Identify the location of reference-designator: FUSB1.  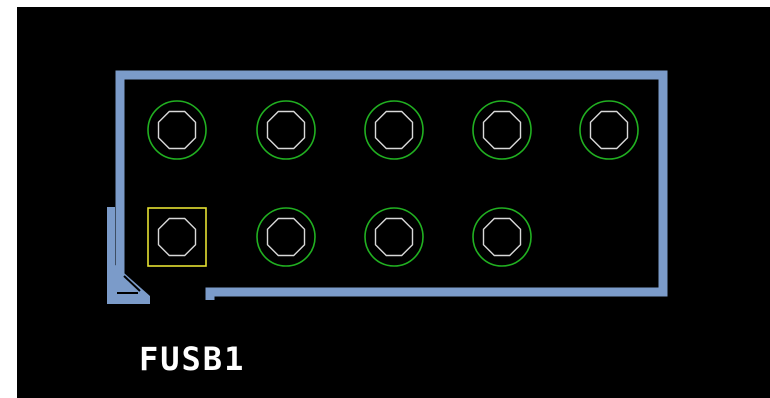
(192, 359).